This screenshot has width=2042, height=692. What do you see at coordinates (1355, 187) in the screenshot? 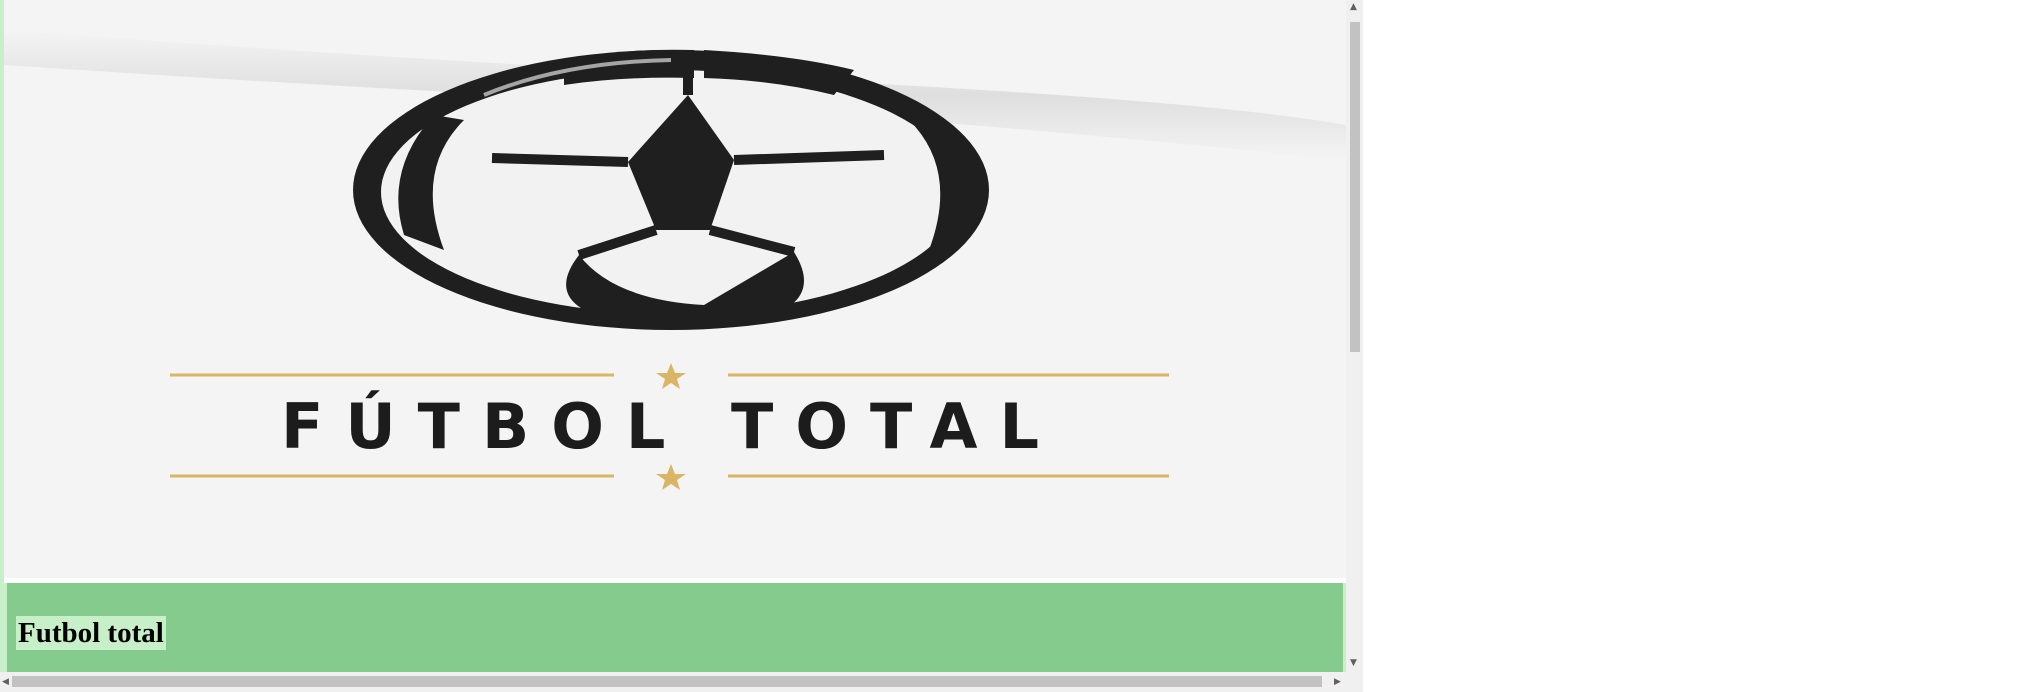
I see `vertical-scroll-thumb` at bounding box center [1355, 187].